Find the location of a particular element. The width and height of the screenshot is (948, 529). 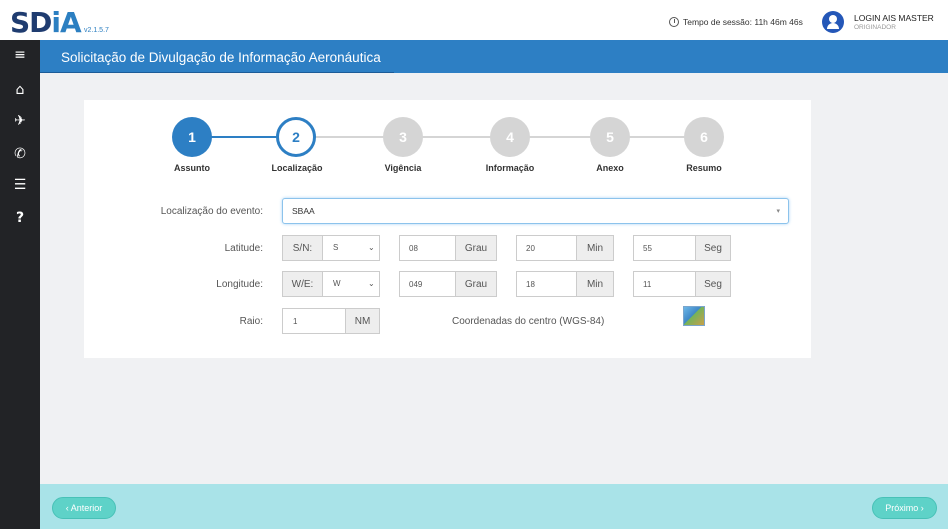

location-label: Localização do evento: is located at coordinates (211, 211).